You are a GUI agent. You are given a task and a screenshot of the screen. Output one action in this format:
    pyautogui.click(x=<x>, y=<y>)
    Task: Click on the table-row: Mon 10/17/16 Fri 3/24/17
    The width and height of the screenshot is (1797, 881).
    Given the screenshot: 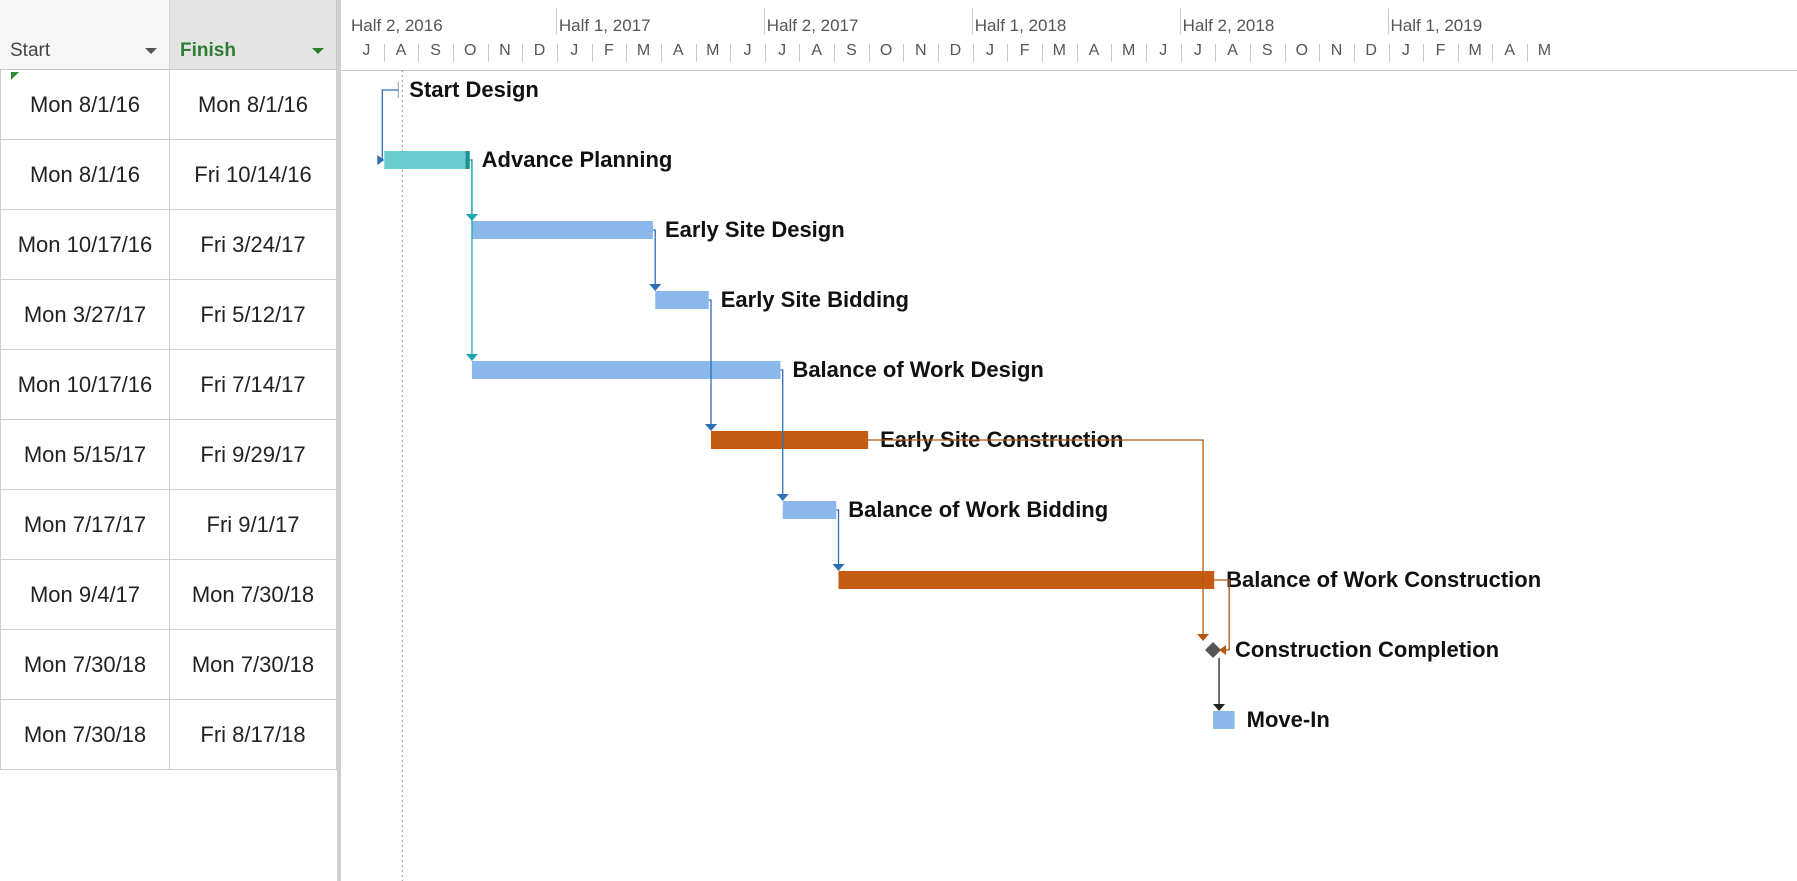 What is the action you would take?
    pyautogui.click(x=168, y=245)
    